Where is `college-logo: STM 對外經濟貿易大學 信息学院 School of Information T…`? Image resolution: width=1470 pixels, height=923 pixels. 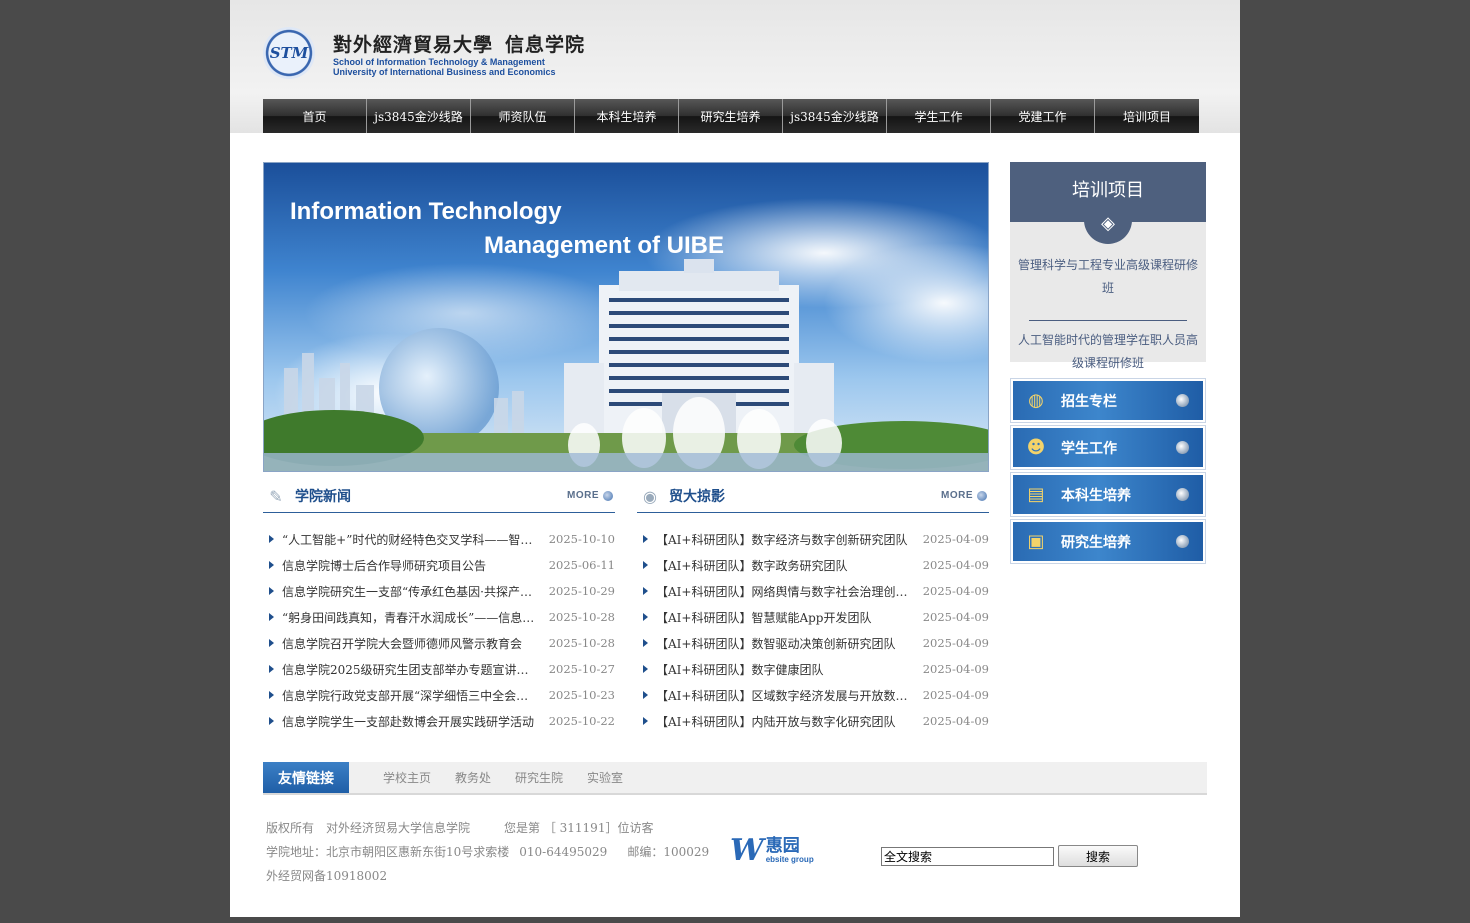 college-logo: STM 對外經濟貿易大學 信息学院 School of Information T… is located at coordinates (424, 53).